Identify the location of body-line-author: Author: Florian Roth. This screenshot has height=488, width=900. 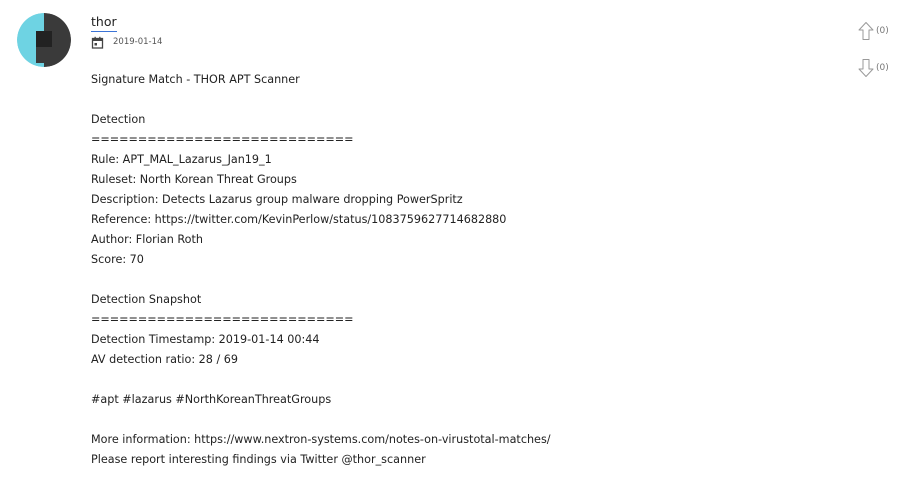
(147, 239).